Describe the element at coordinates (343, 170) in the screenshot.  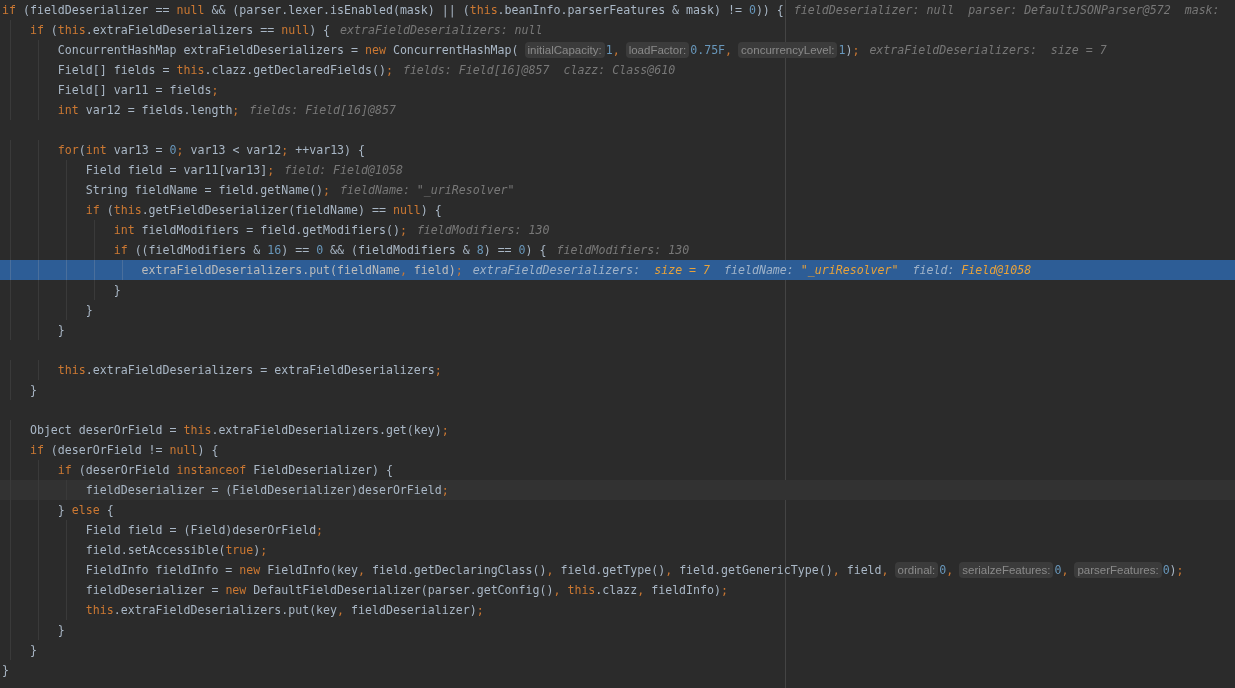
I see `debug-value: field: Field@1058` at that location.